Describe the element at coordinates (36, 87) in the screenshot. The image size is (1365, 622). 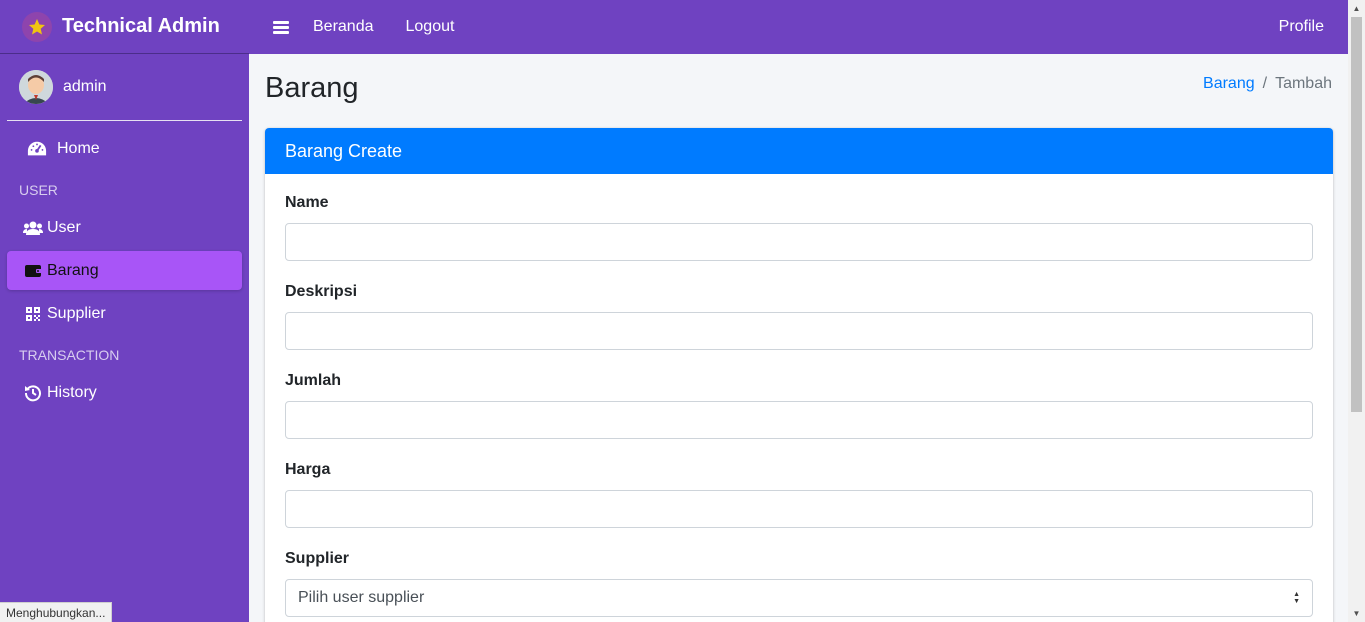
I see `user-avatar` at that location.